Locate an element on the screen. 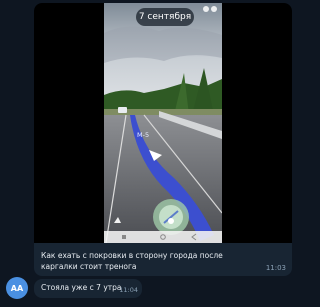 This screenshot has height=307, width=320. date-separator: 7 сентября is located at coordinates (165, 17).